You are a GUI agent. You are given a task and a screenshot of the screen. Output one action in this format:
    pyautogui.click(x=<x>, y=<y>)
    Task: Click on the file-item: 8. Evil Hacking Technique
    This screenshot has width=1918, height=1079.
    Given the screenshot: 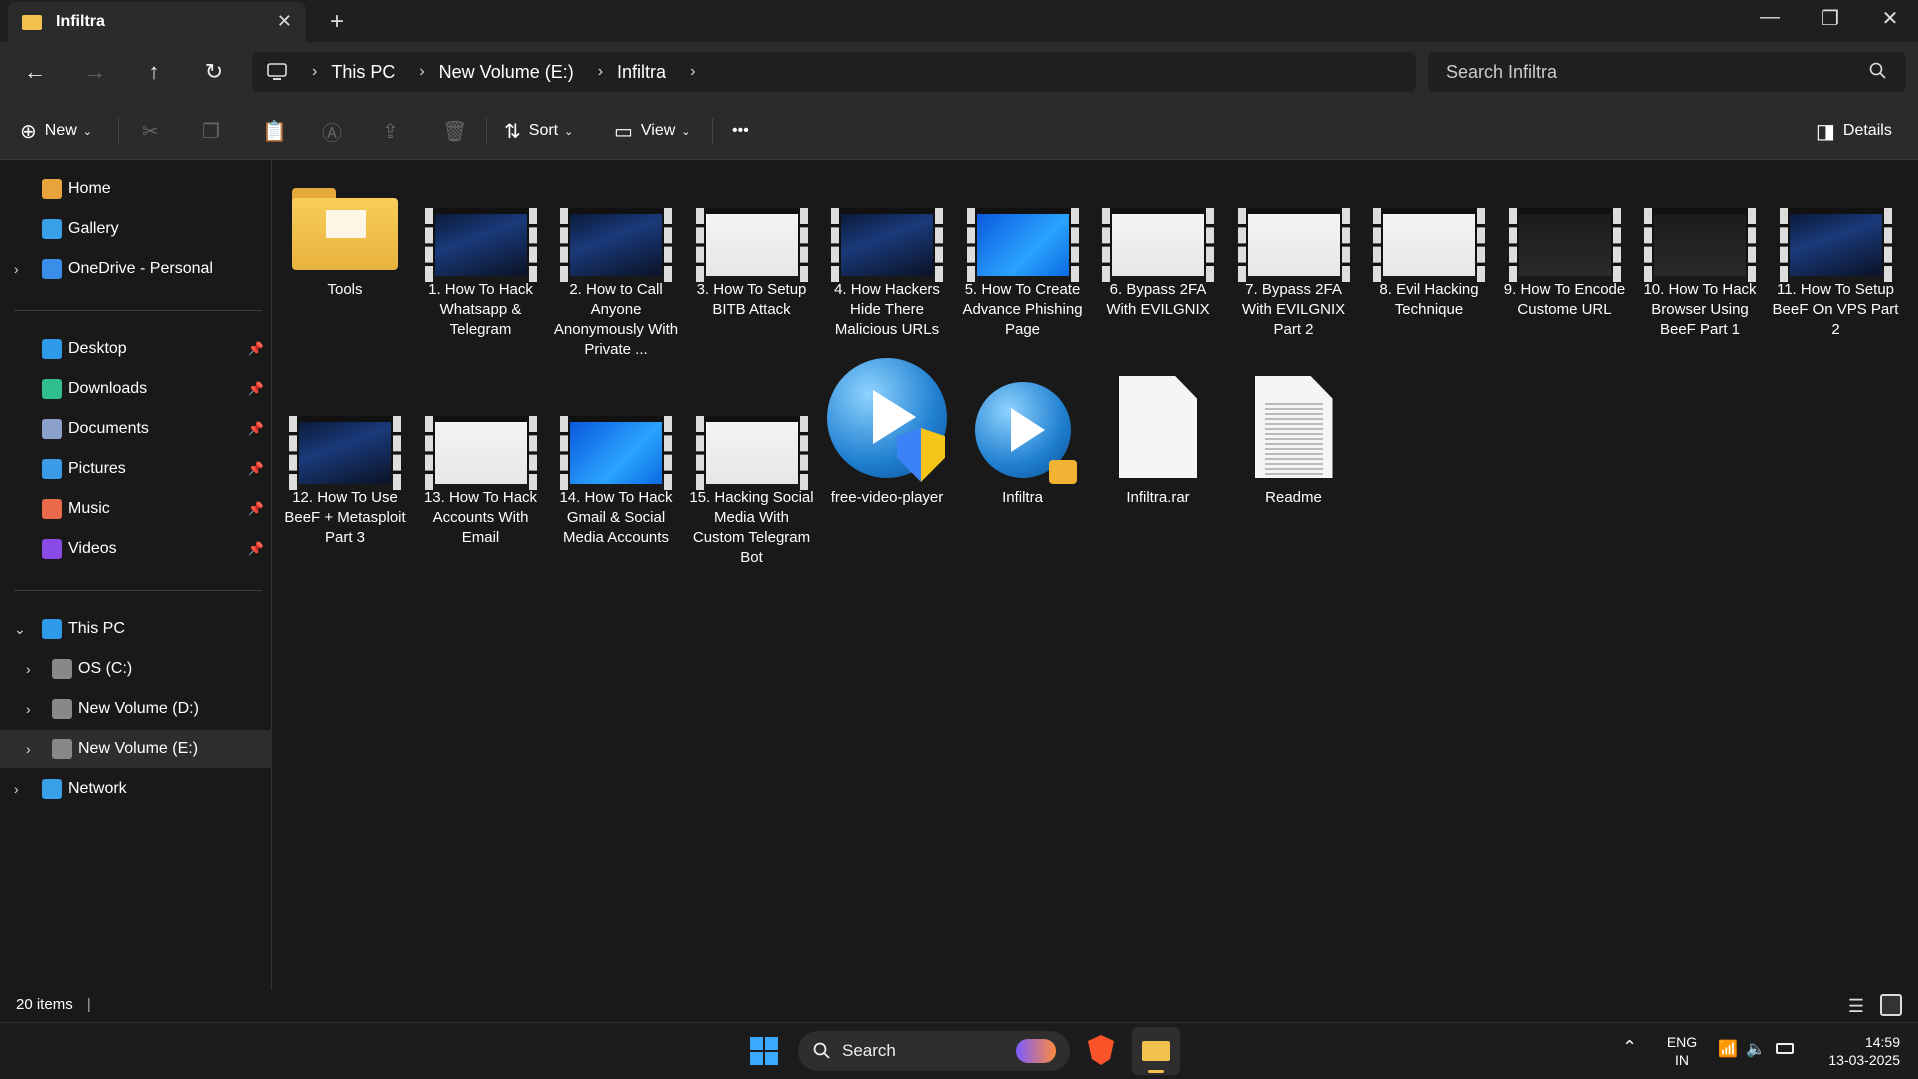 What is the action you would take?
    pyautogui.click(x=1429, y=250)
    